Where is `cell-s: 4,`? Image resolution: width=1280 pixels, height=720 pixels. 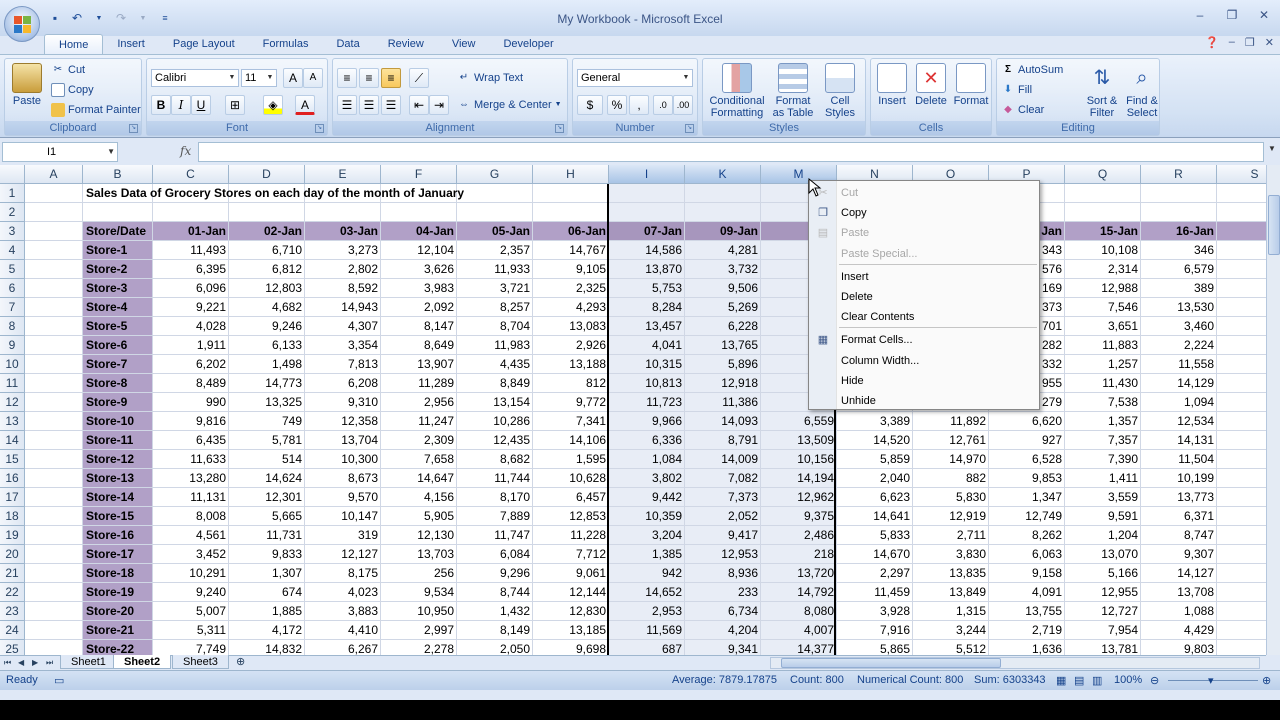 cell-s: 4, is located at coordinates (1241, 647).